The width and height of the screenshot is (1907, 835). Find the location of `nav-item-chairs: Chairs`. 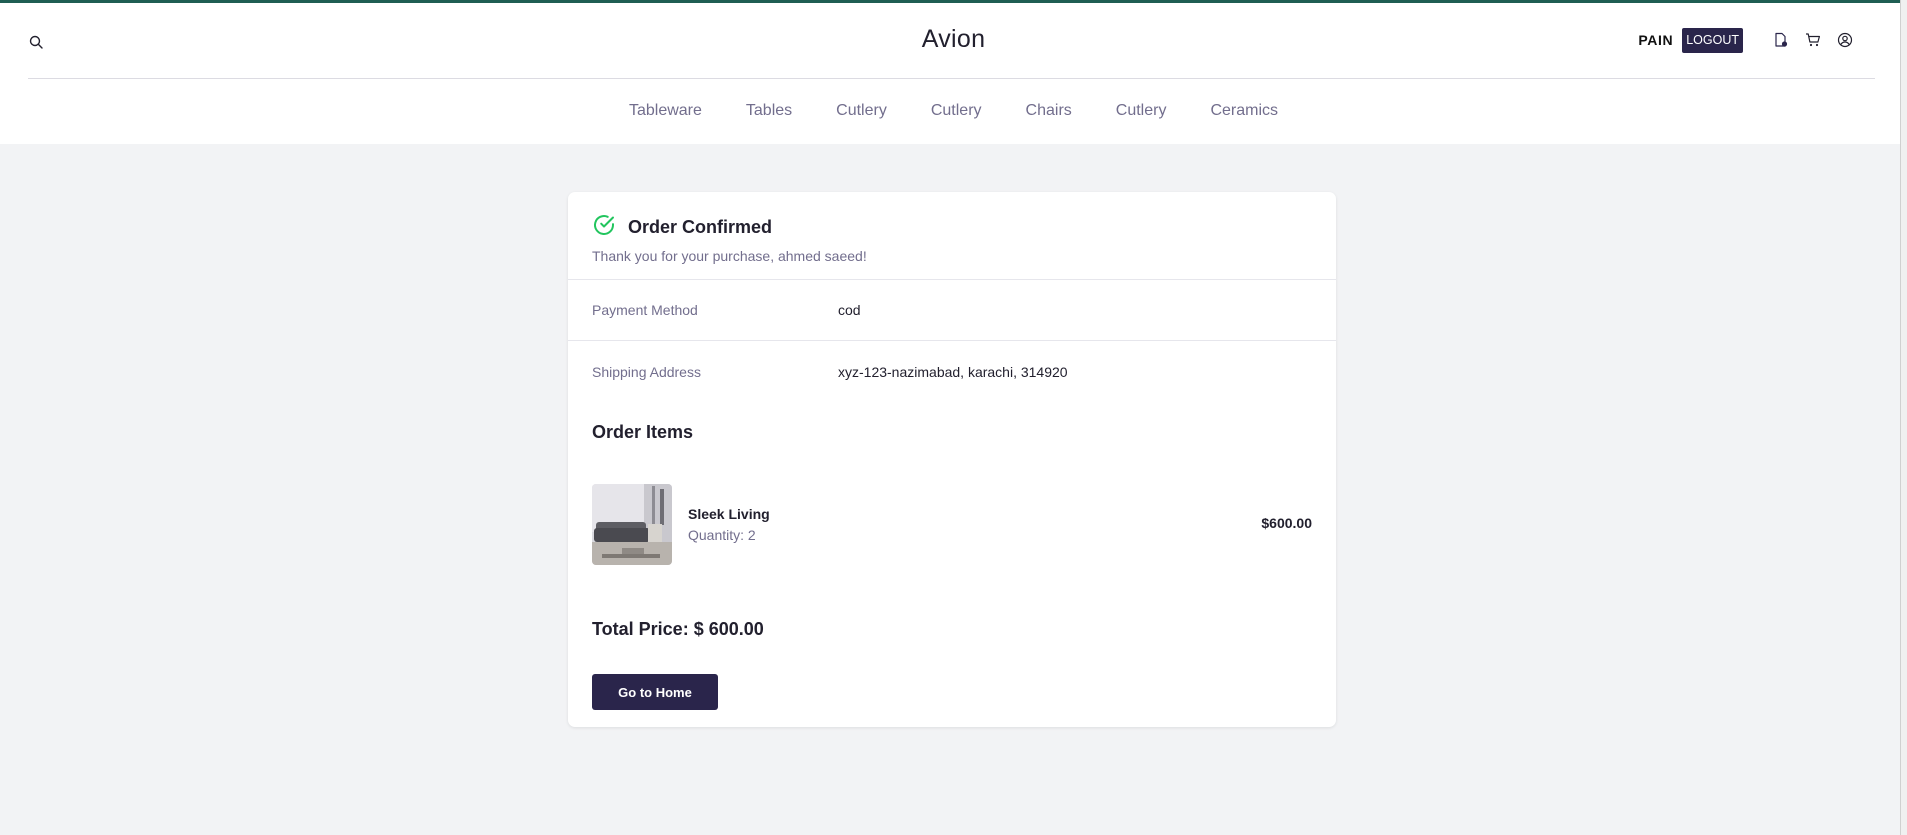

nav-item-chairs: Chairs is located at coordinates (1049, 111).